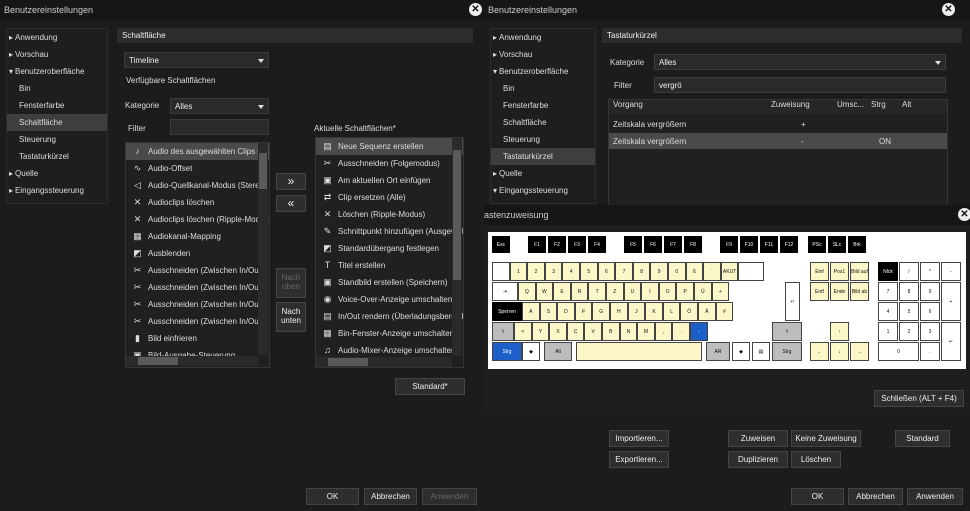 This screenshot has height=511, width=970. What do you see at coordinates (57, 71) in the screenshot?
I see `left-nav-item: ▾ Benutzeroberfläche` at bounding box center [57, 71].